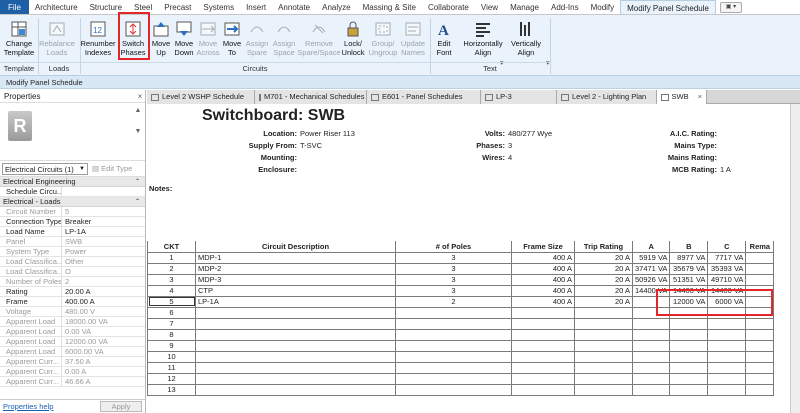 Image resolution: width=800 pixels, height=413 pixels. I want to click on table-cell: 2, so click(453, 301).